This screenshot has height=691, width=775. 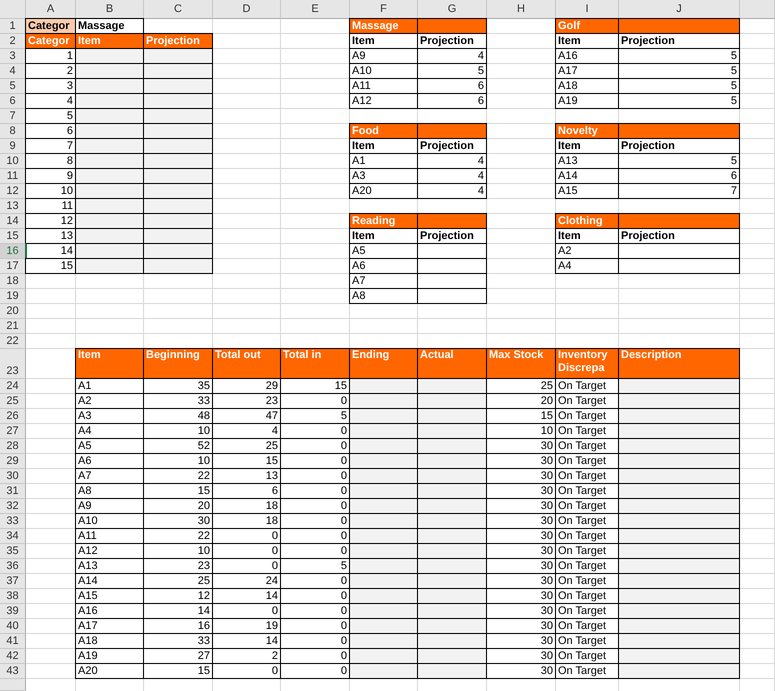 What do you see at coordinates (13, 206) in the screenshot?
I see `row-header: 13` at bounding box center [13, 206].